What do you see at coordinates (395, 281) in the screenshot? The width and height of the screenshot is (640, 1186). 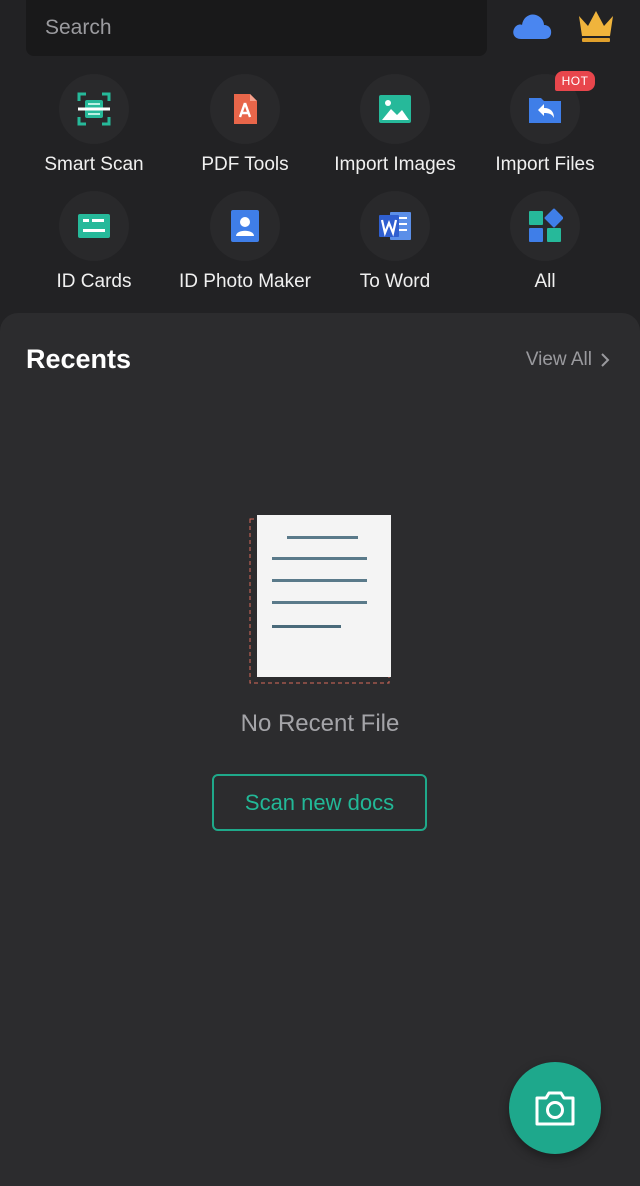 I see `tool-label: To Word` at bounding box center [395, 281].